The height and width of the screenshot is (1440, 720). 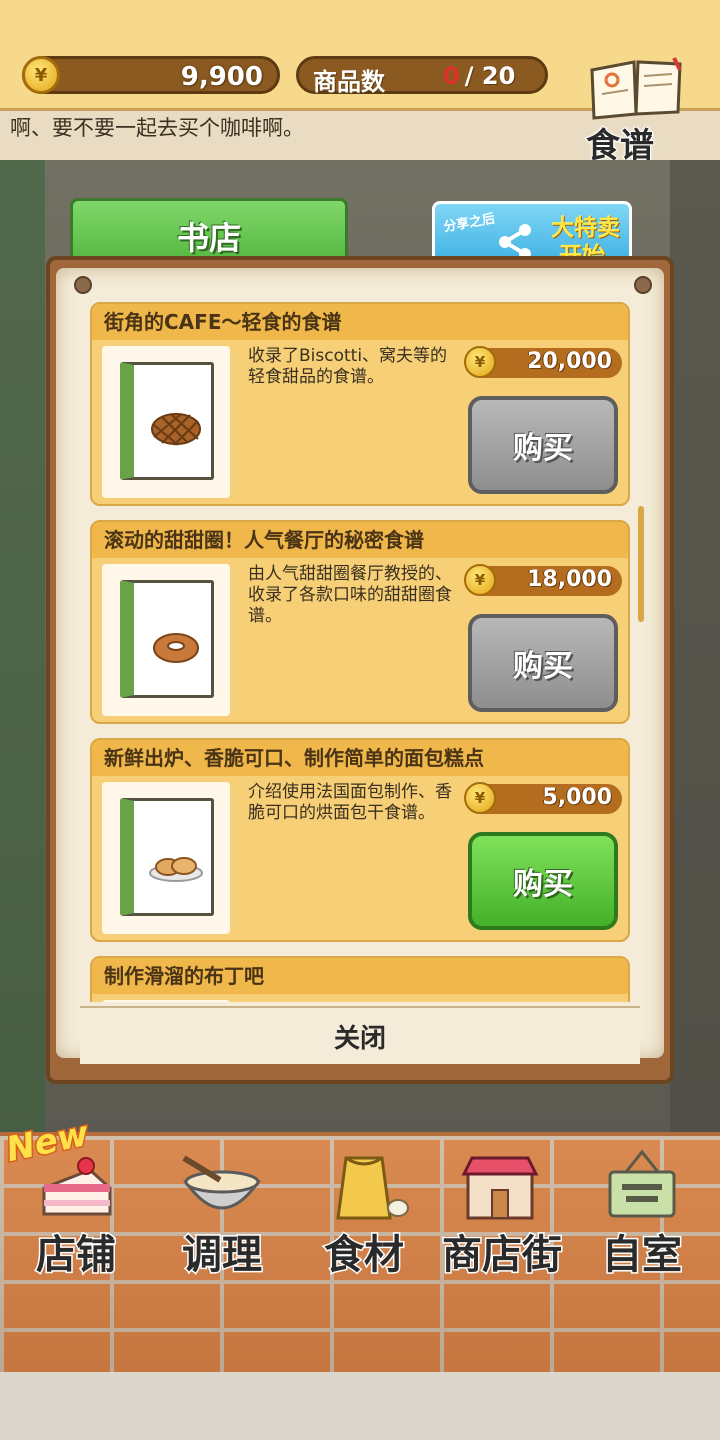 I want to click on product-count-display: 商品数 0 / 20, so click(x=422, y=76).